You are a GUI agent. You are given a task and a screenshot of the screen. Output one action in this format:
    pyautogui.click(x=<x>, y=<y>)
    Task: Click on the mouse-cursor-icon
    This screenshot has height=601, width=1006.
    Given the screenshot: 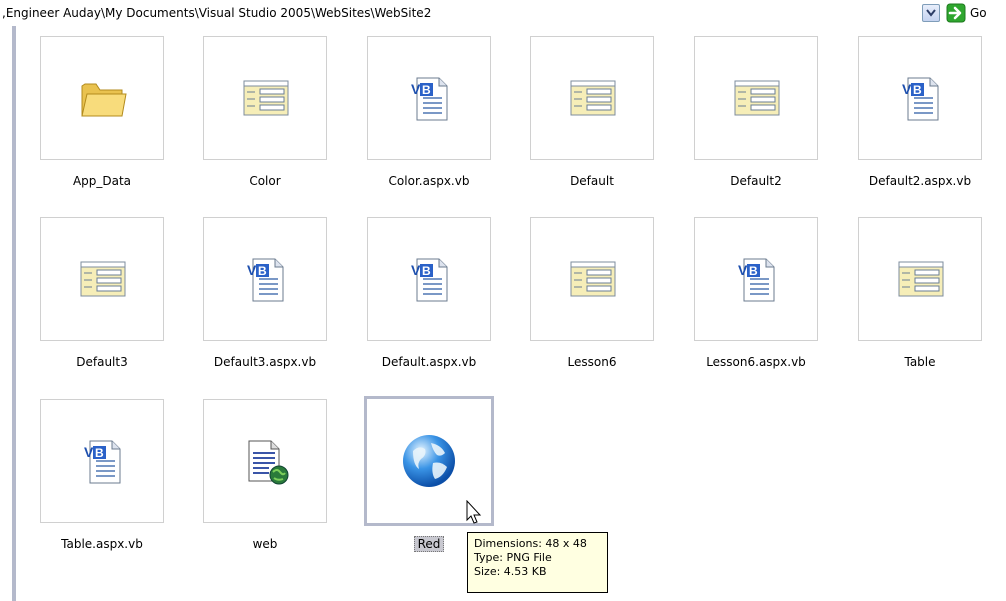 What is the action you would take?
    pyautogui.click(x=474, y=512)
    